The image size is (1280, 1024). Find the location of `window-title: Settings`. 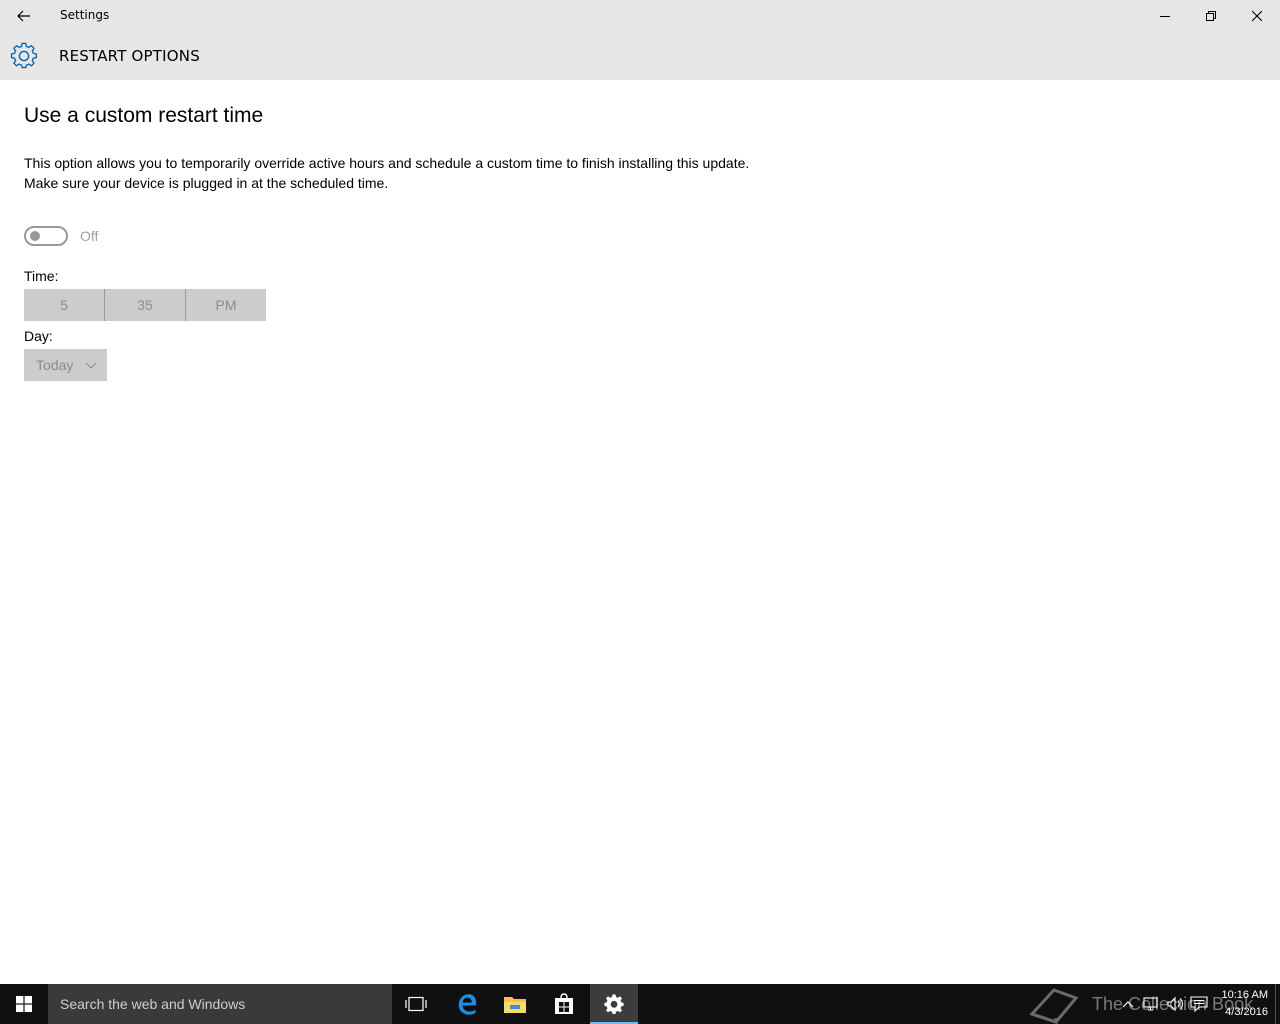

window-title: Settings is located at coordinates (85, 15).